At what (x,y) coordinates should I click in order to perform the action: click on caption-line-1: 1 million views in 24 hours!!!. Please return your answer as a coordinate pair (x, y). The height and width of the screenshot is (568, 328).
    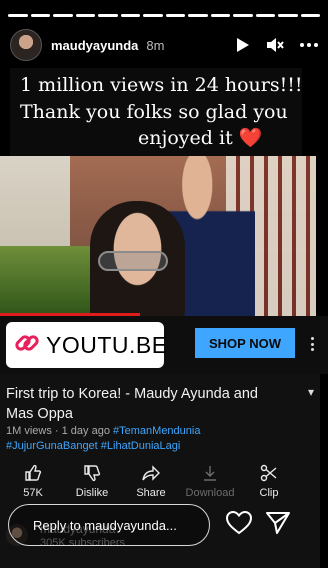
    Looking at the image, I should click on (161, 85).